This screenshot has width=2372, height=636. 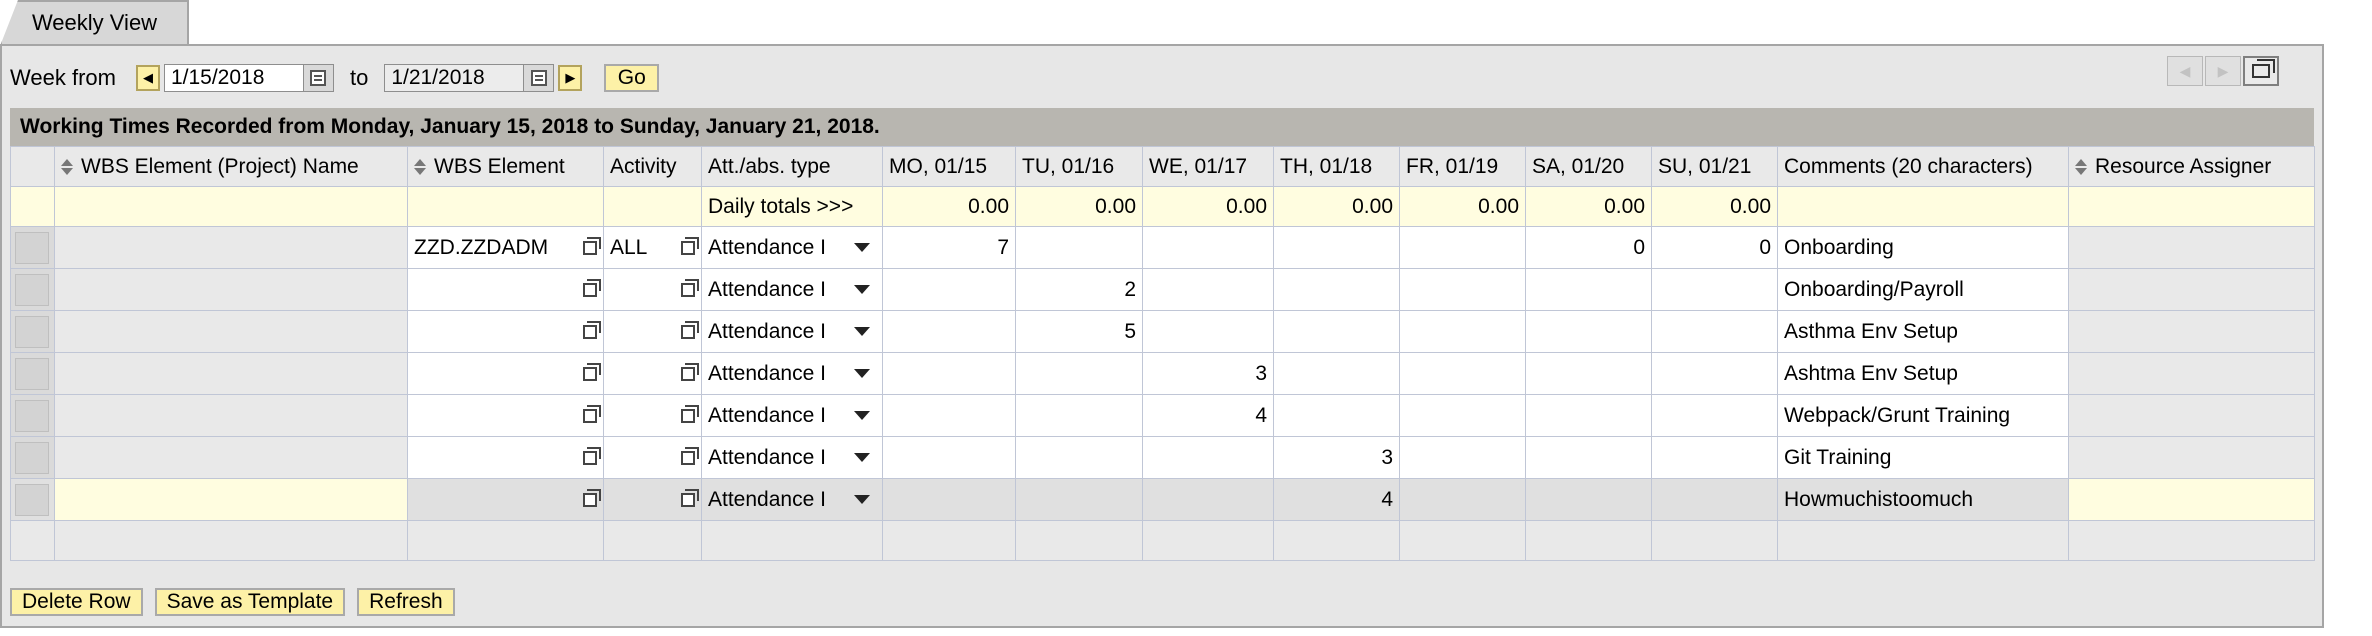 What do you see at coordinates (2185, 71) in the screenshot?
I see `scroll-left-button: ◀` at bounding box center [2185, 71].